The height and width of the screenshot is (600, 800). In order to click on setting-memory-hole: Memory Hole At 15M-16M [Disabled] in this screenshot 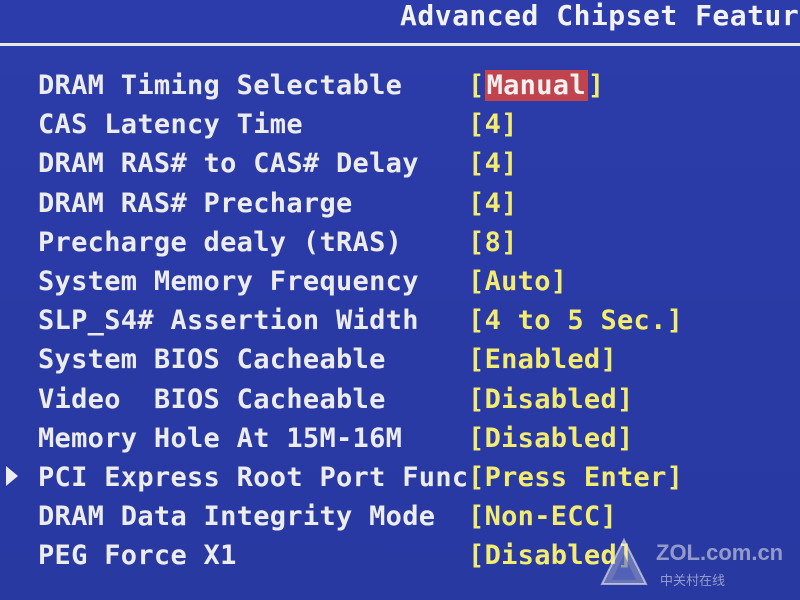, I will do `click(400, 438)`.